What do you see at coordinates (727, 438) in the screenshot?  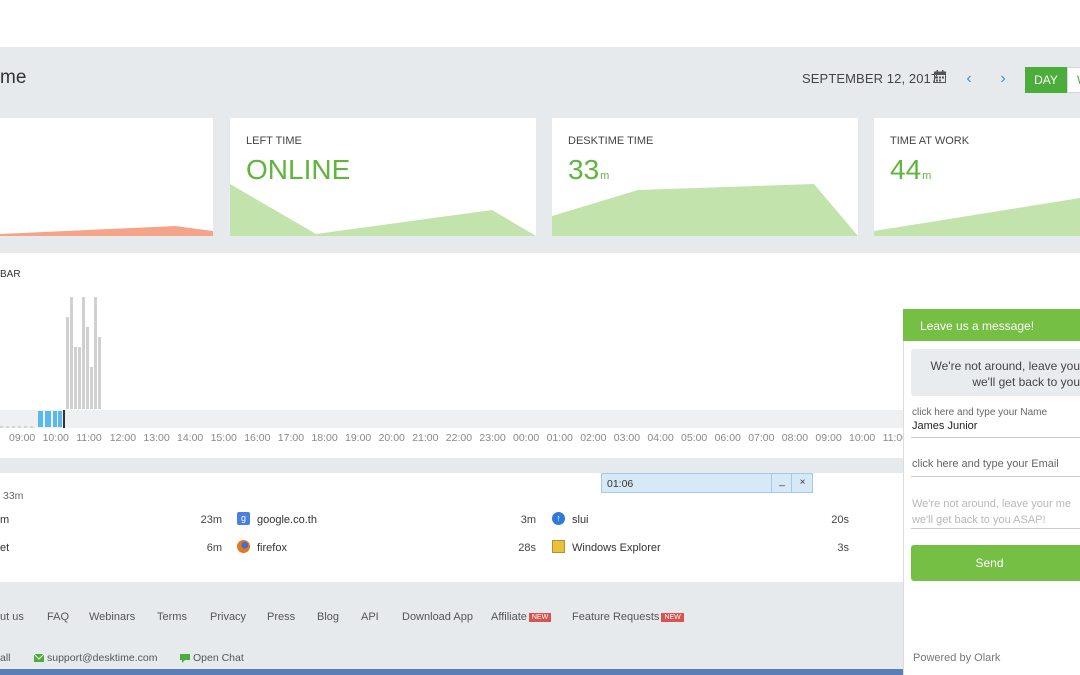 I see `timeline-hour-label: 06:00` at bounding box center [727, 438].